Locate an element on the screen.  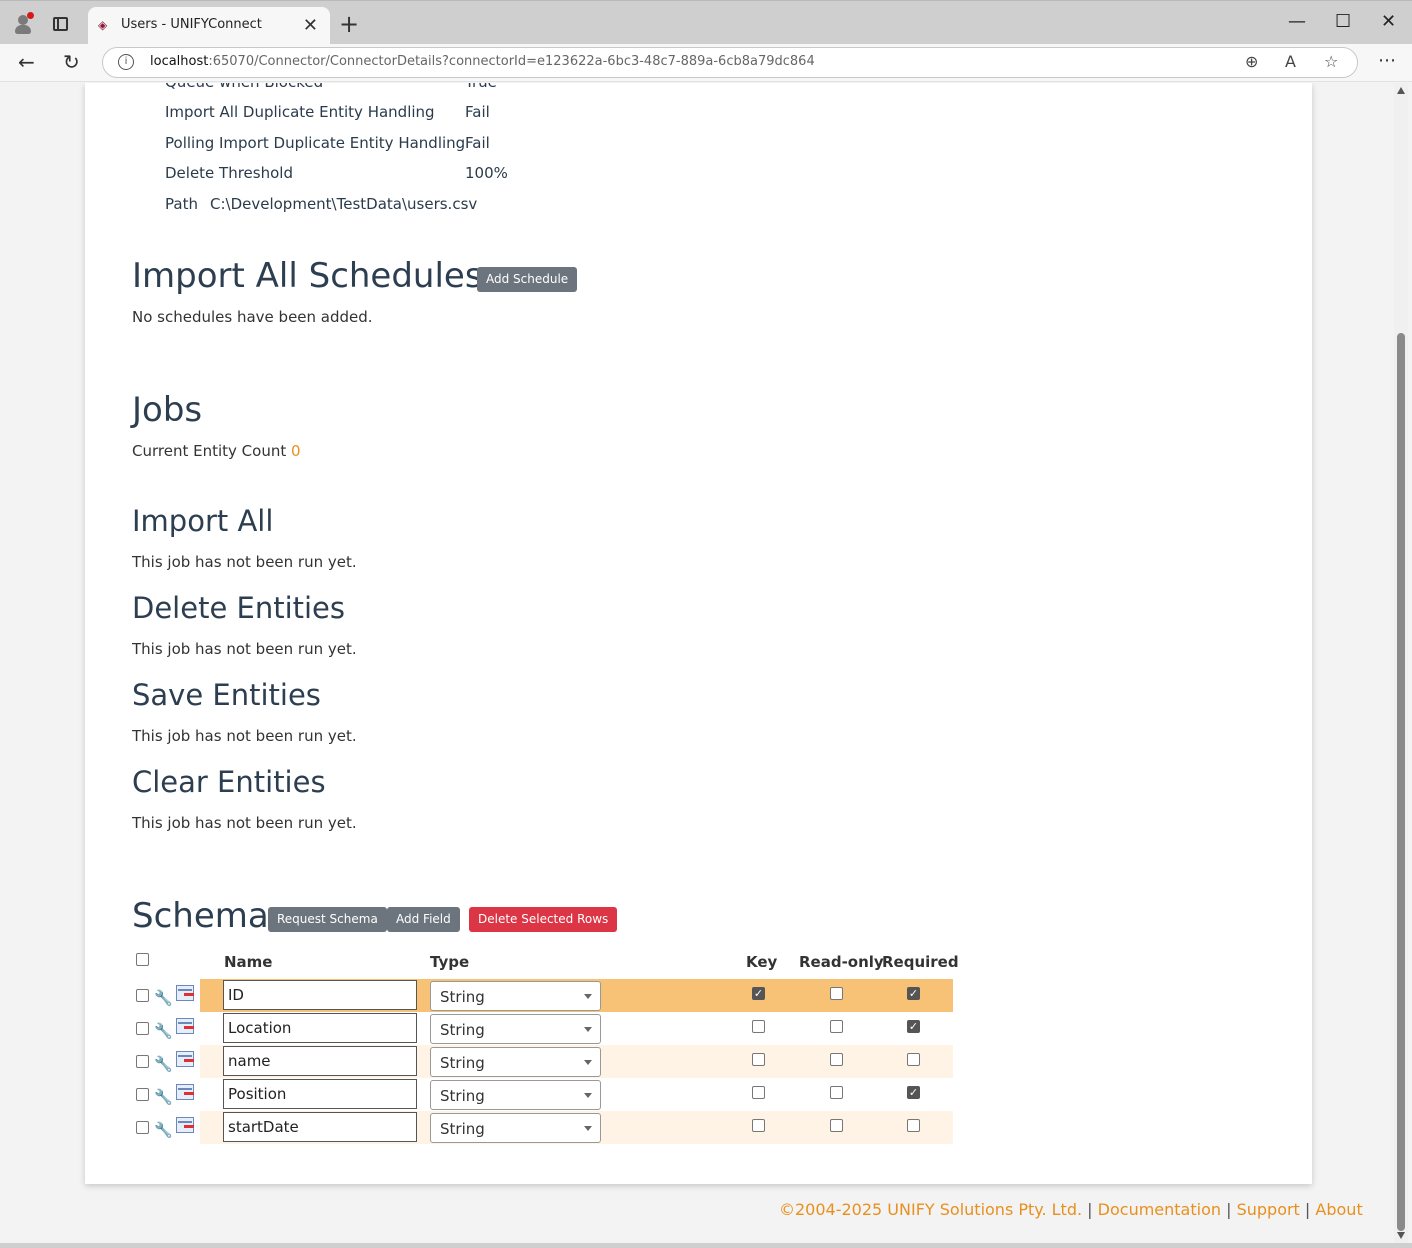
scroll-up-icon is located at coordinates (1401, 90).